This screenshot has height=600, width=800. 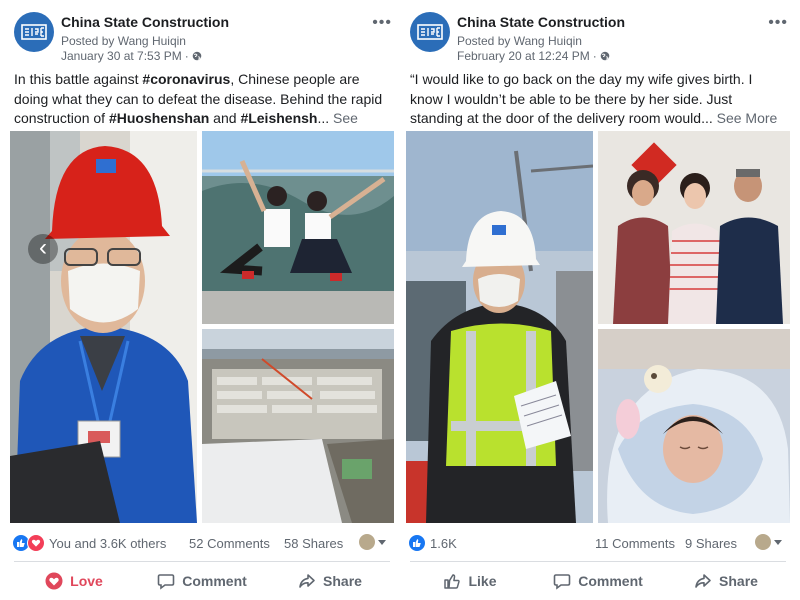 What do you see at coordinates (43, 249) in the screenshot?
I see `carousel-prev-button: ‹` at bounding box center [43, 249].